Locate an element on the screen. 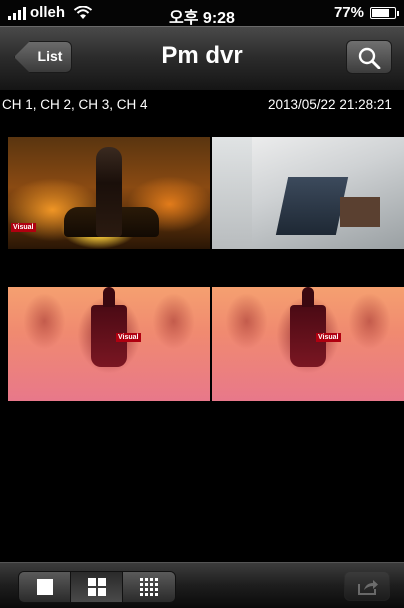 The image size is (404, 608). share-button is located at coordinates (367, 586).